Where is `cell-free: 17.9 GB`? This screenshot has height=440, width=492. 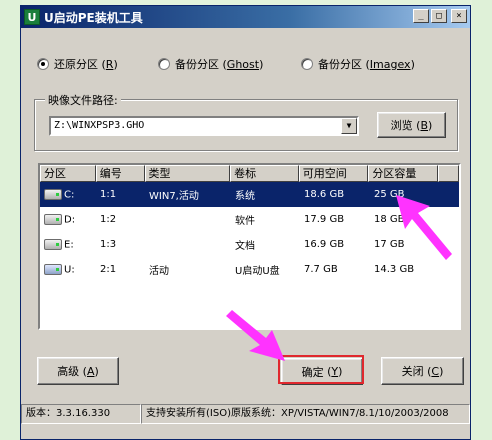 cell-free: 17.9 GB is located at coordinates (335, 219).